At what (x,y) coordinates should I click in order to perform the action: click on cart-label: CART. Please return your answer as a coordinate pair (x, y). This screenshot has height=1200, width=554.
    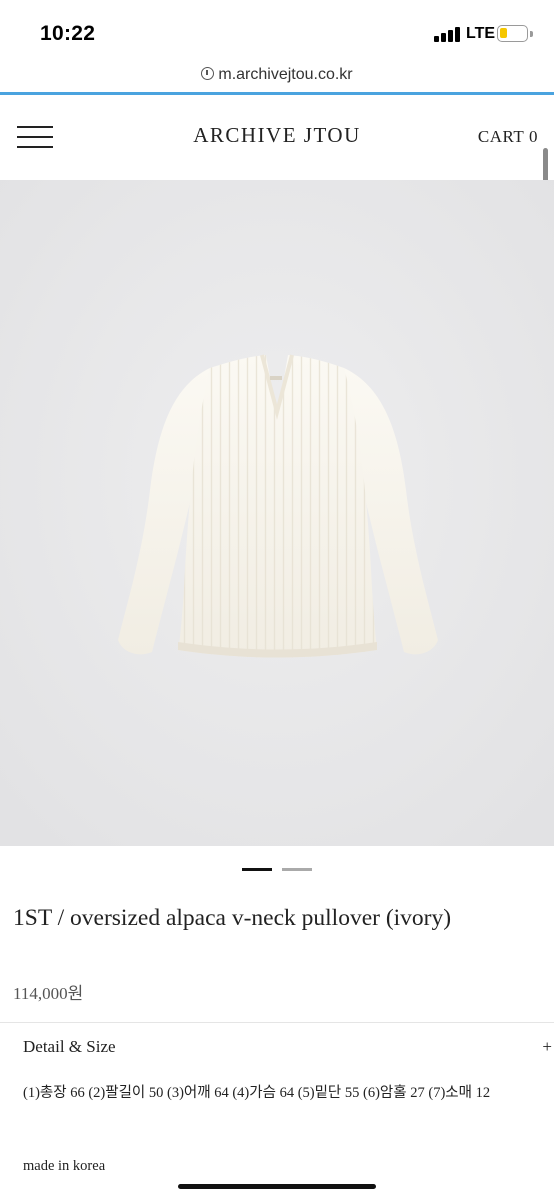
    Looking at the image, I should click on (501, 136).